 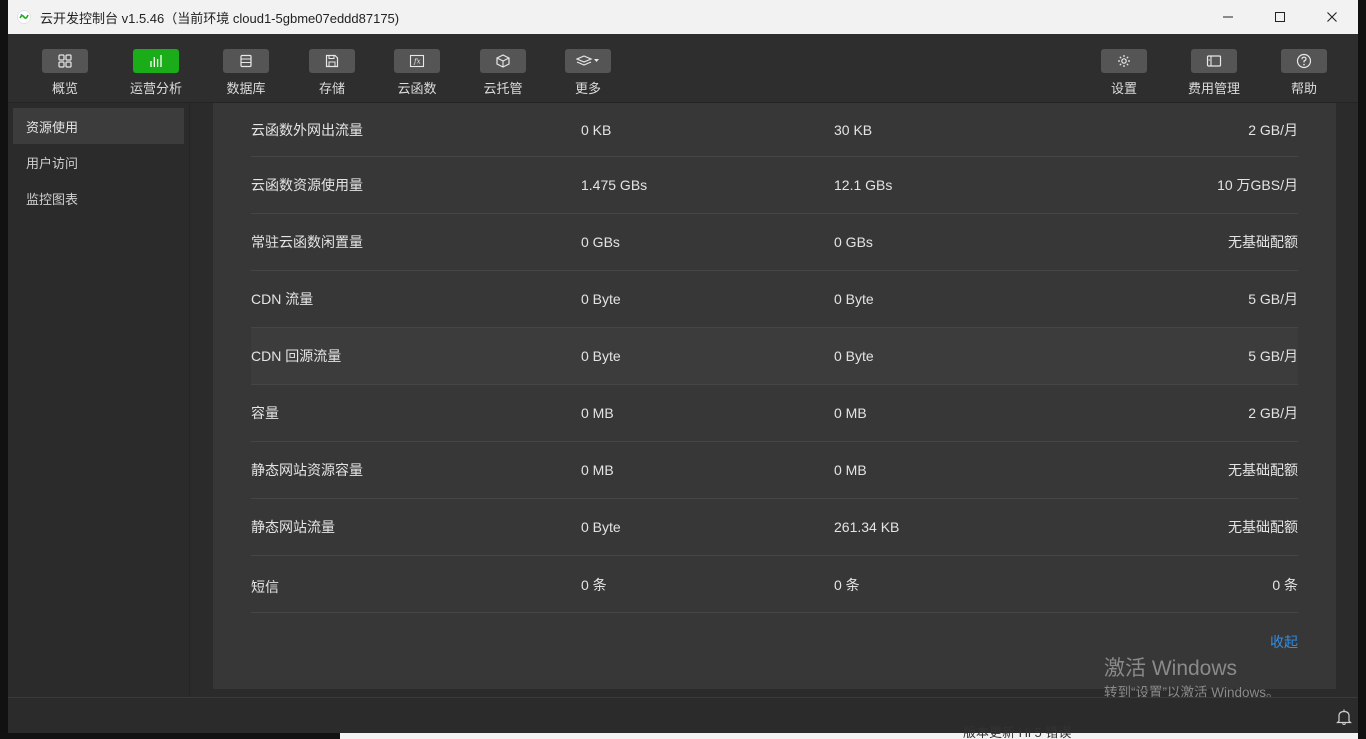 What do you see at coordinates (170, 736) in the screenshot?
I see `background-window-strip` at bounding box center [170, 736].